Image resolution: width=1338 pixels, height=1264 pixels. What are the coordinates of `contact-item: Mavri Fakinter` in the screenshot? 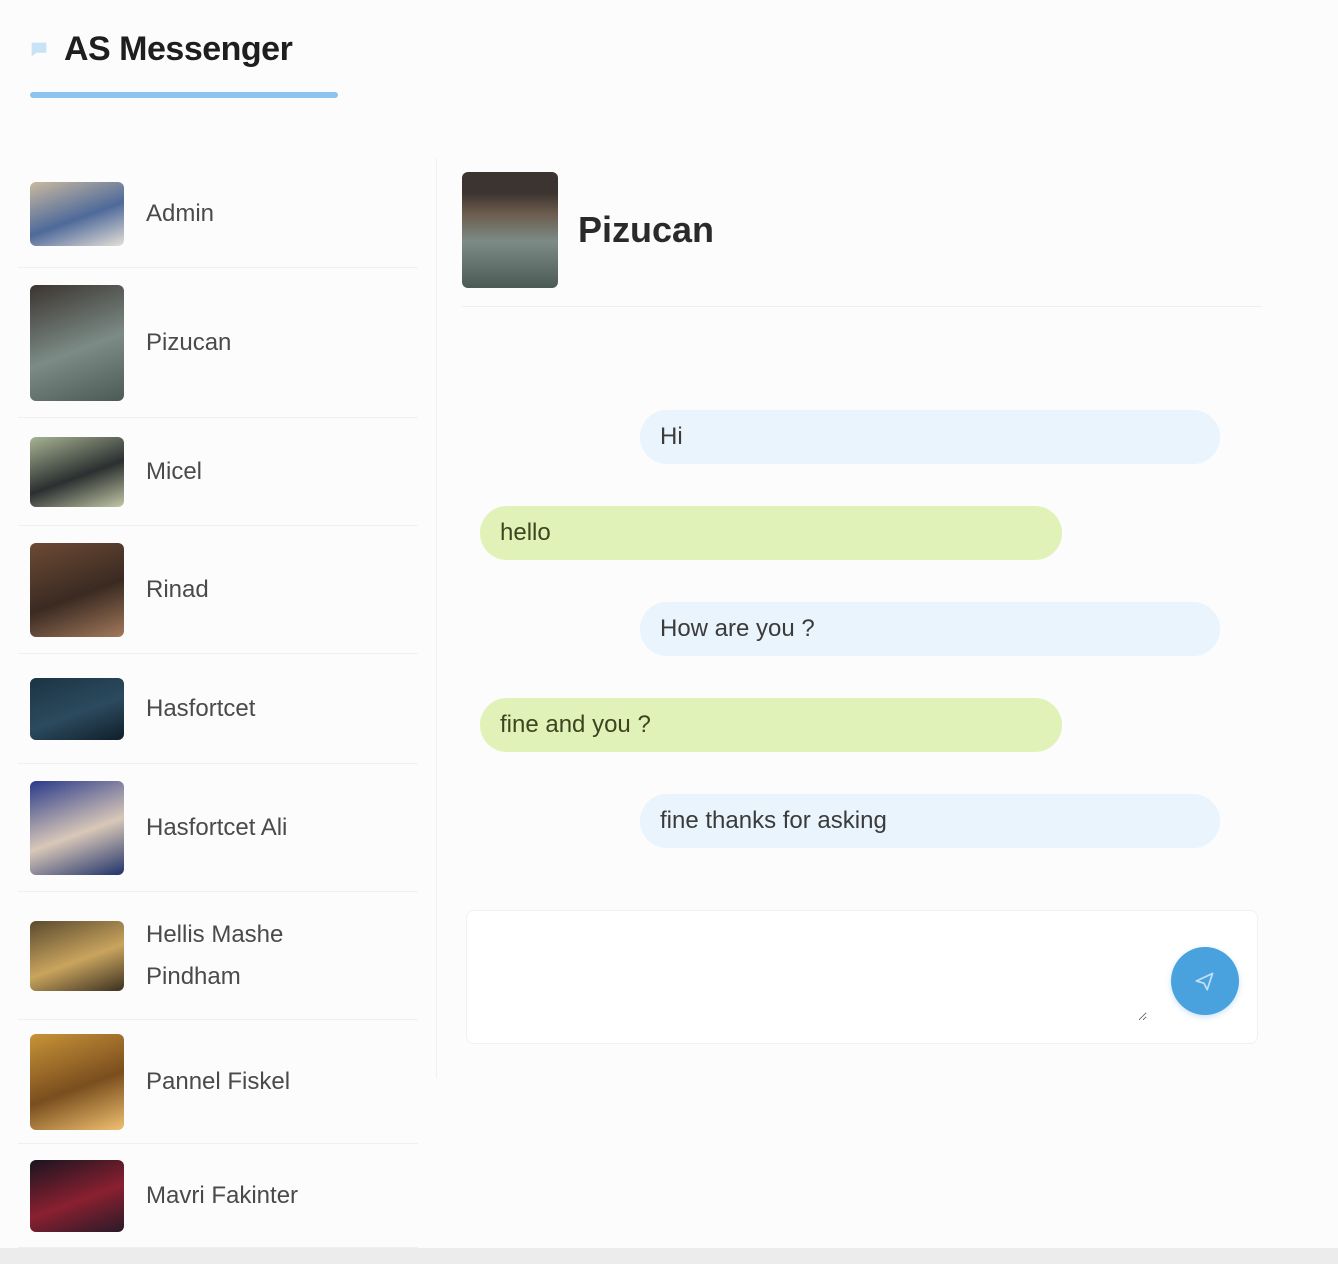 It's located at (218, 1196).